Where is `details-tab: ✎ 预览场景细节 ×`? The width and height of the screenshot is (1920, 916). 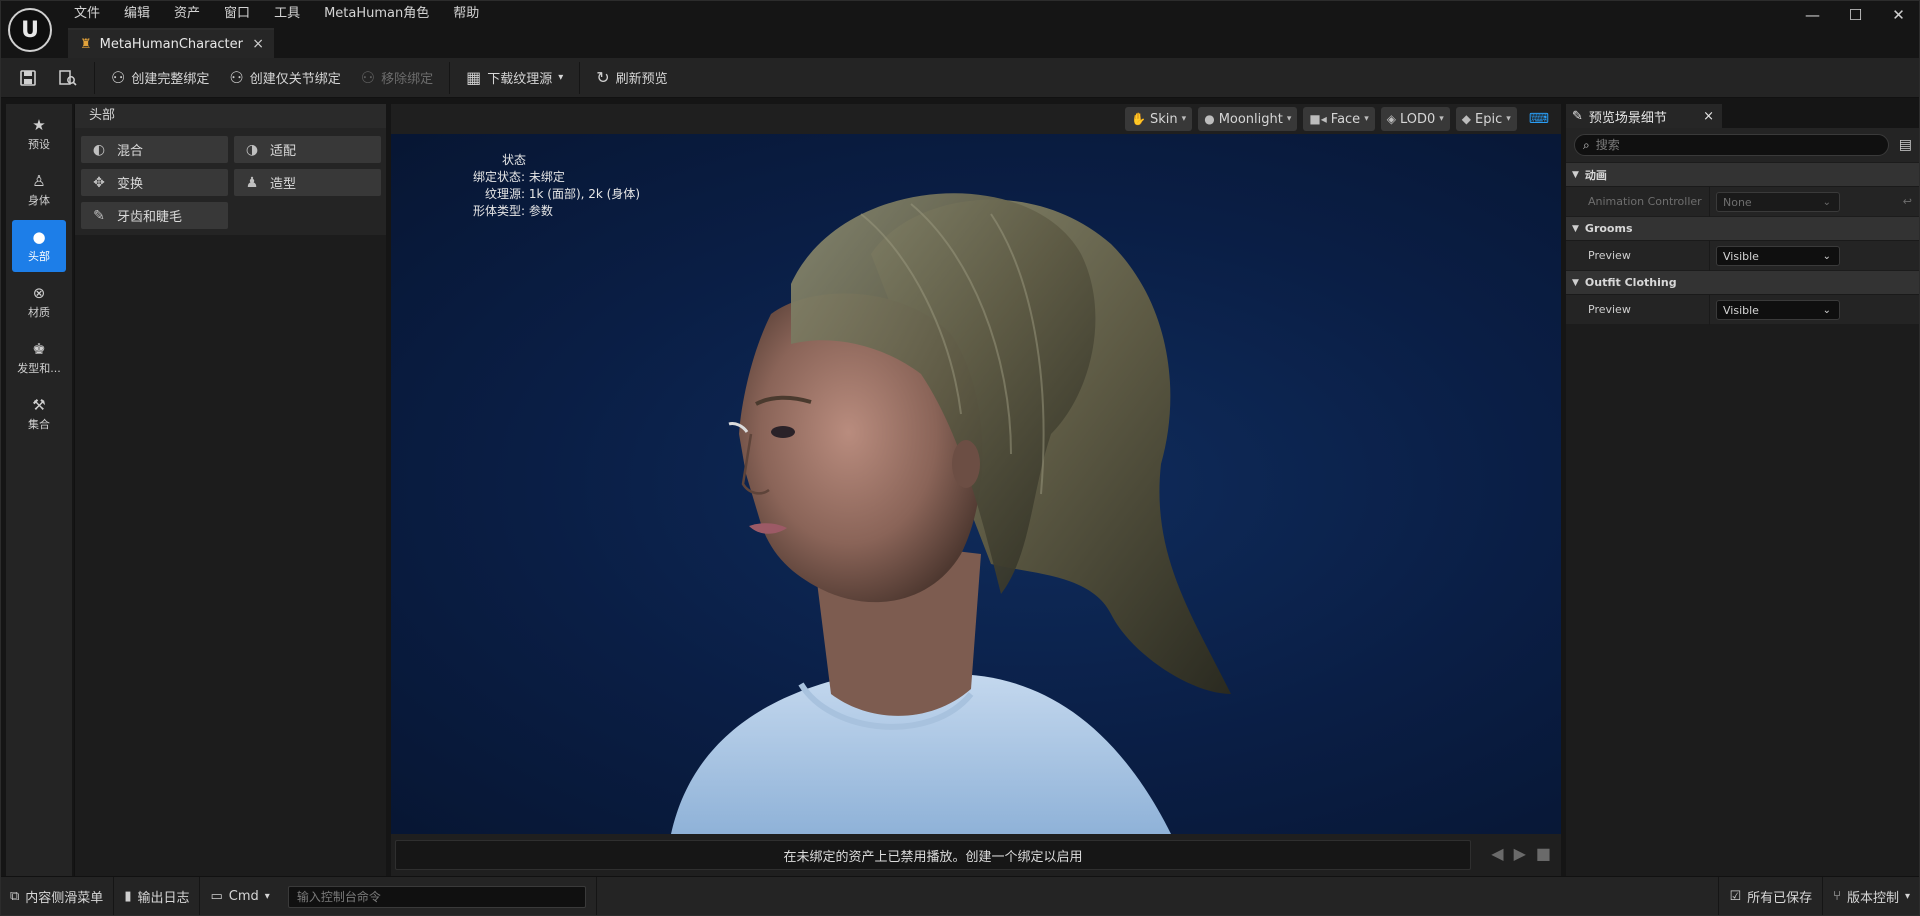
details-tab: ✎ 预览场景细节 × is located at coordinates (1644, 116).